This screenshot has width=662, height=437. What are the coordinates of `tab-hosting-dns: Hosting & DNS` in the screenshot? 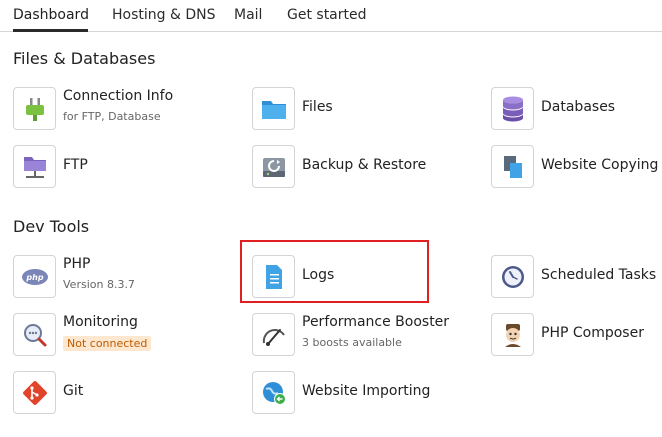 It's located at (163, 15).